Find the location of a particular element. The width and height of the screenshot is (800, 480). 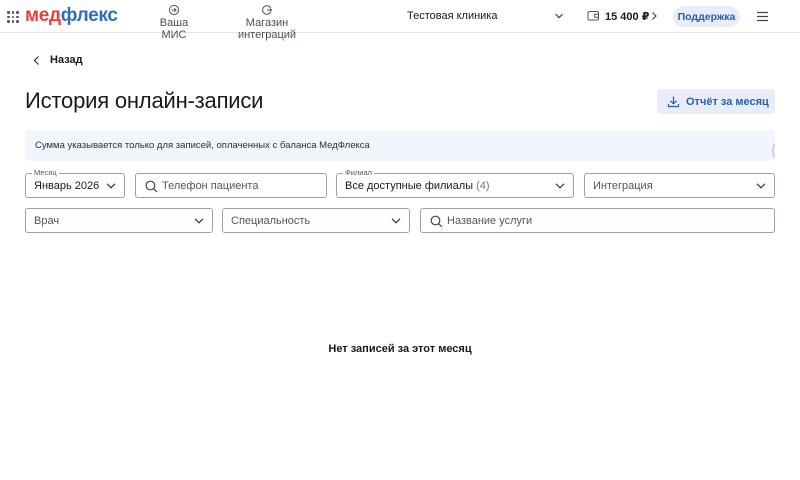

doctor-select: Врач is located at coordinates (119, 220).